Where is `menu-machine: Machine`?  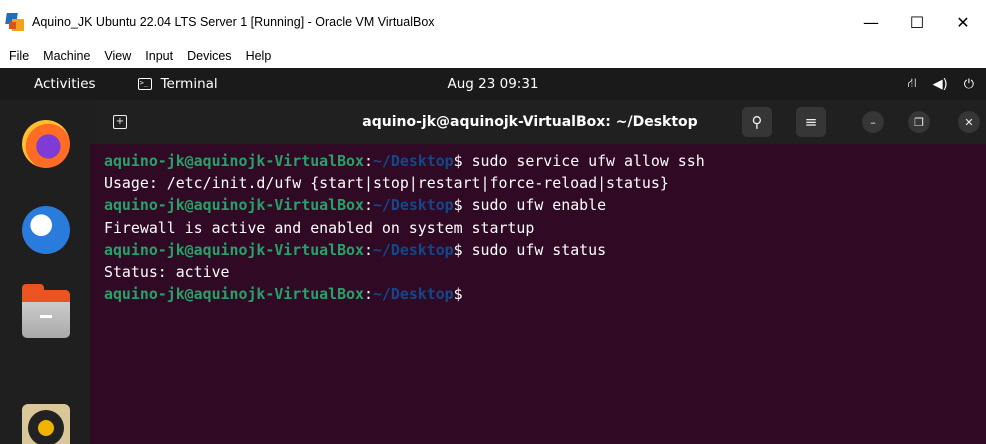 menu-machine: Machine is located at coordinates (66, 56).